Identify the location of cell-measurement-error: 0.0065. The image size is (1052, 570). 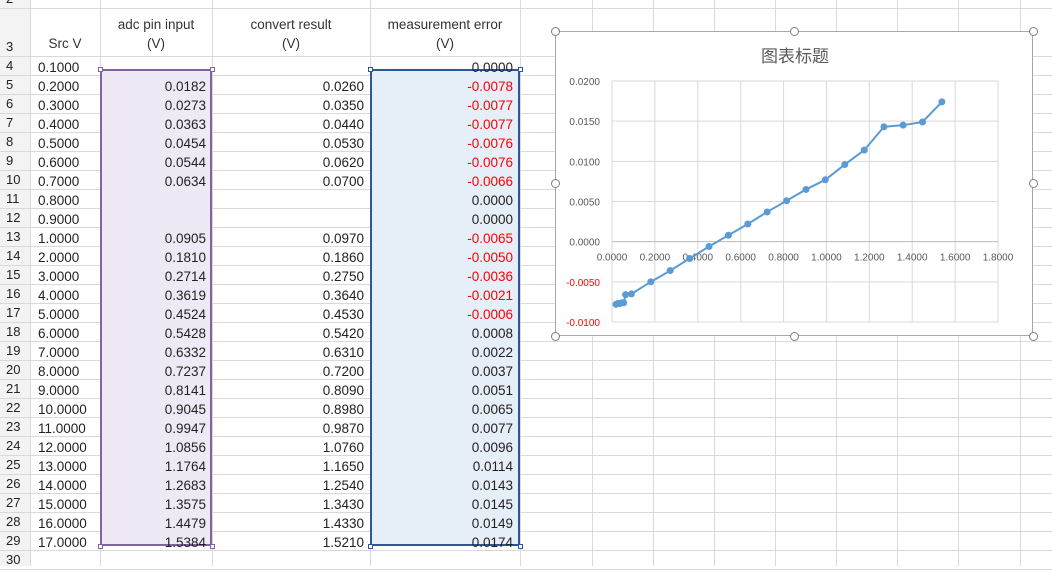
(441, 409).